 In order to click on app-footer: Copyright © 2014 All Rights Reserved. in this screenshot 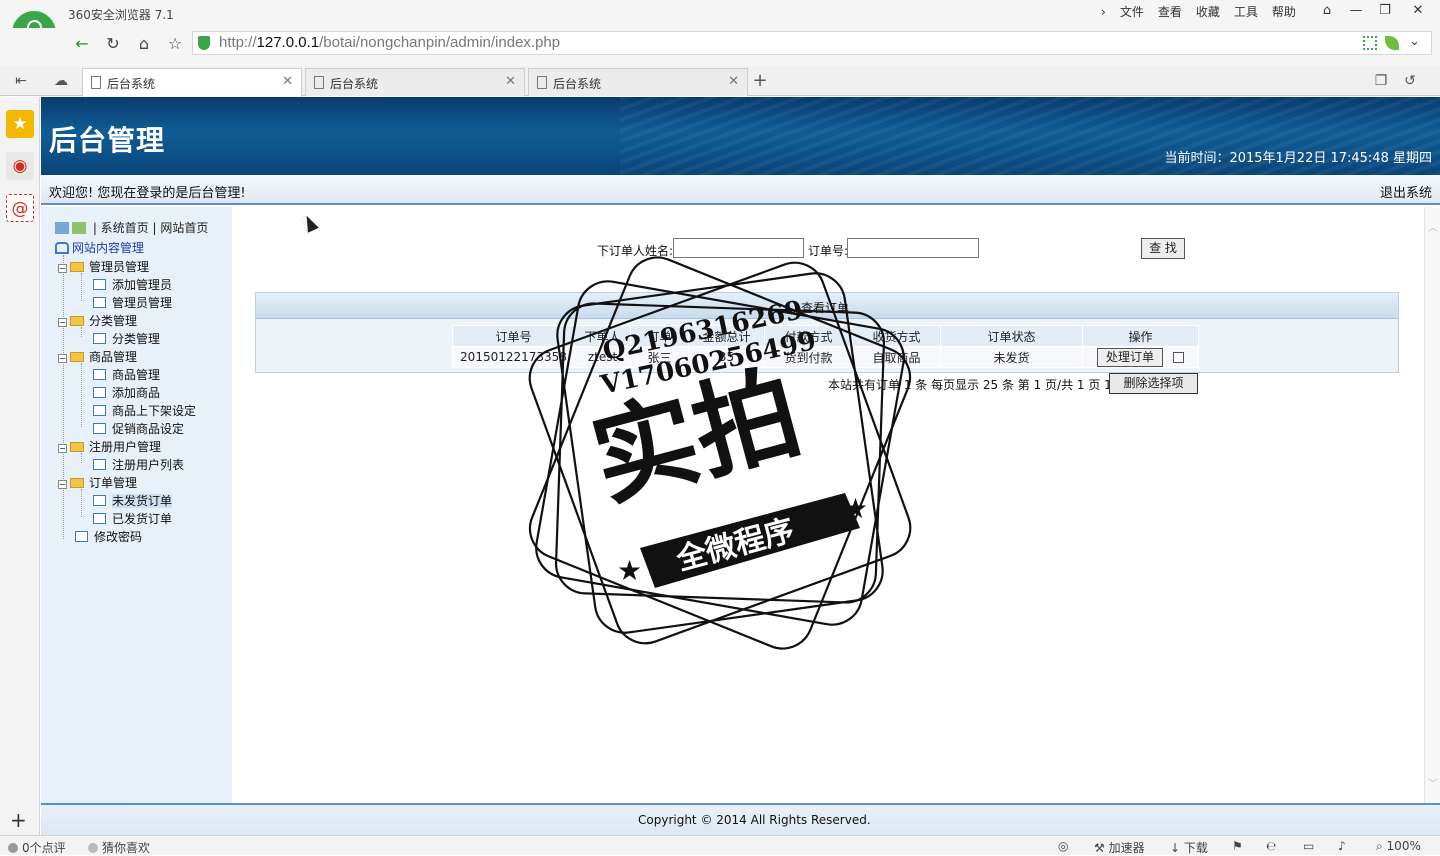, I will do `click(740, 819)`.